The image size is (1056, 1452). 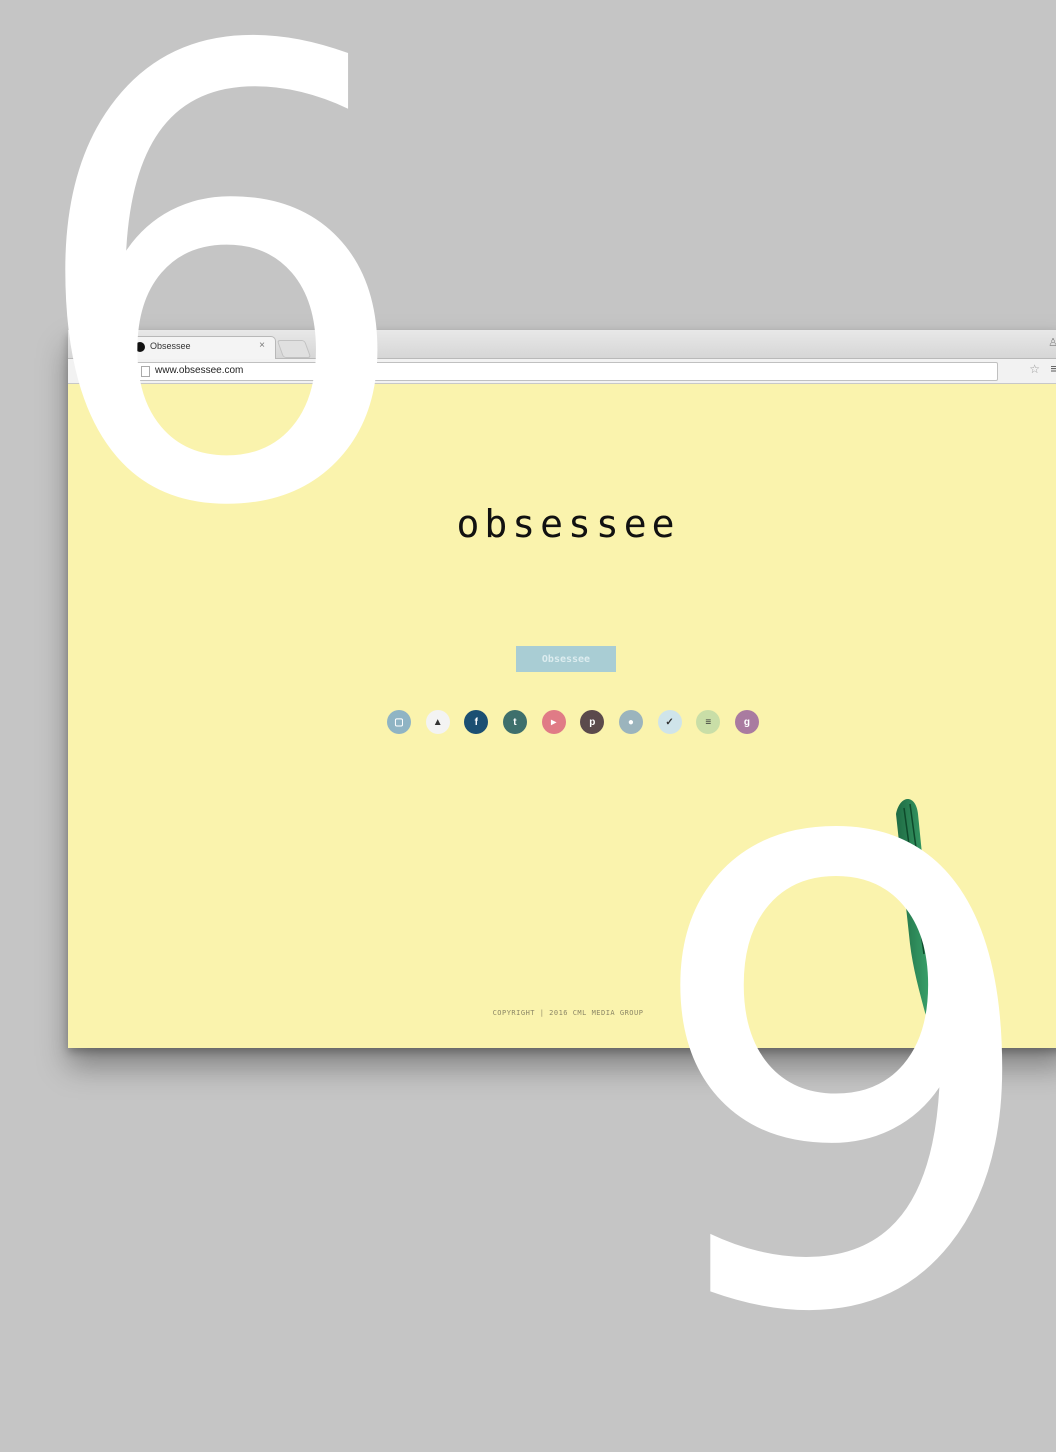 What do you see at coordinates (399, 722) in the screenshot?
I see `instagram-icon: ▢` at bounding box center [399, 722].